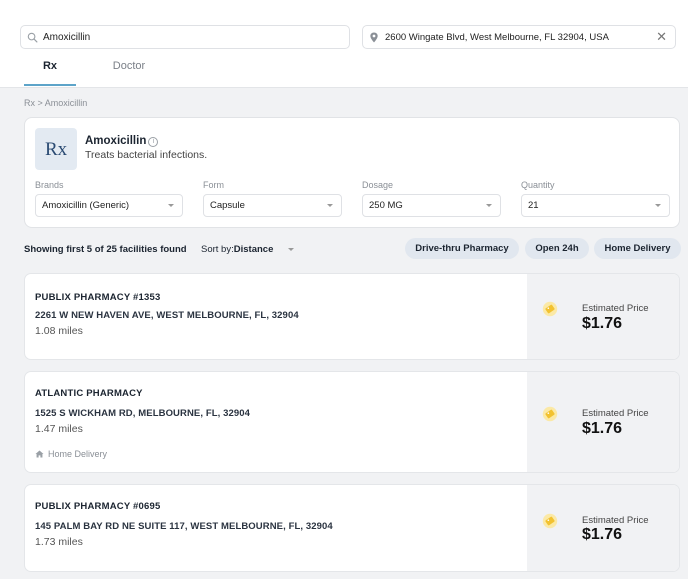 The image size is (688, 579). I want to click on pharmacy-distance: 1.08 miles, so click(59, 331).